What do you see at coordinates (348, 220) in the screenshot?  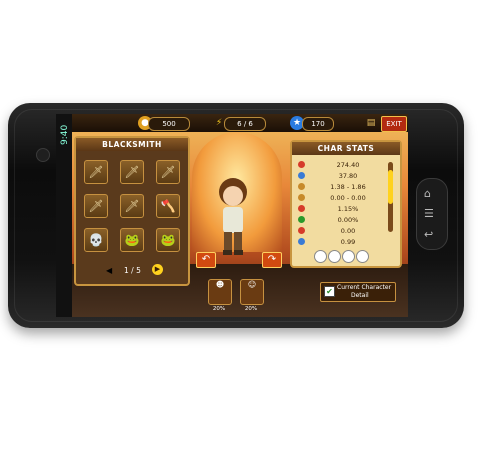 I see `stat-value: 0.00%` at bounding box center [348, 220].